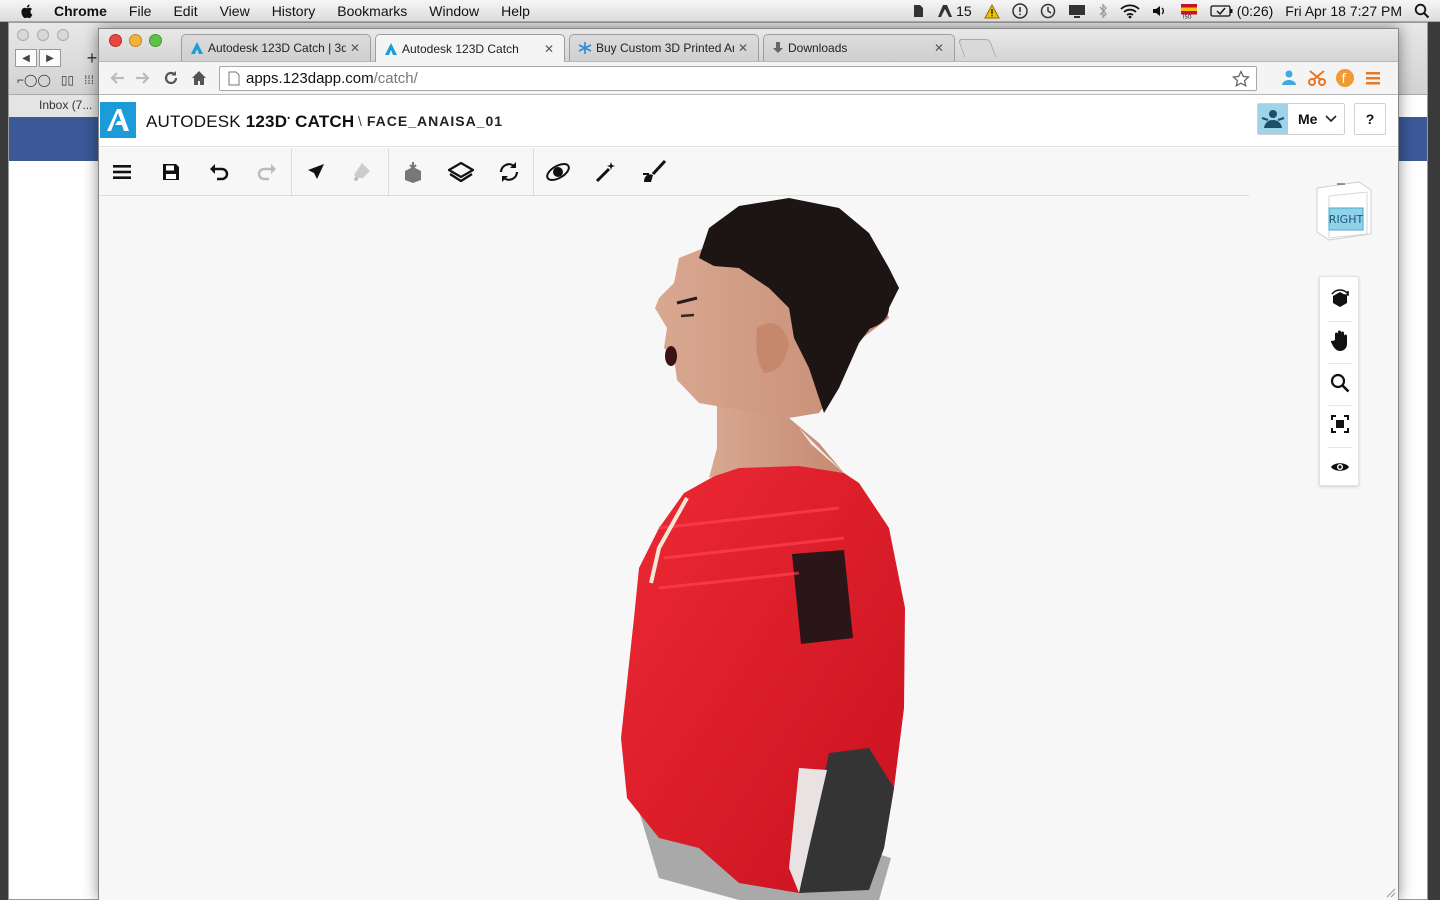 Image resolution: width=1440 pixels, height=900 pixels. I want to click on redo-icon, so click(266, 171).